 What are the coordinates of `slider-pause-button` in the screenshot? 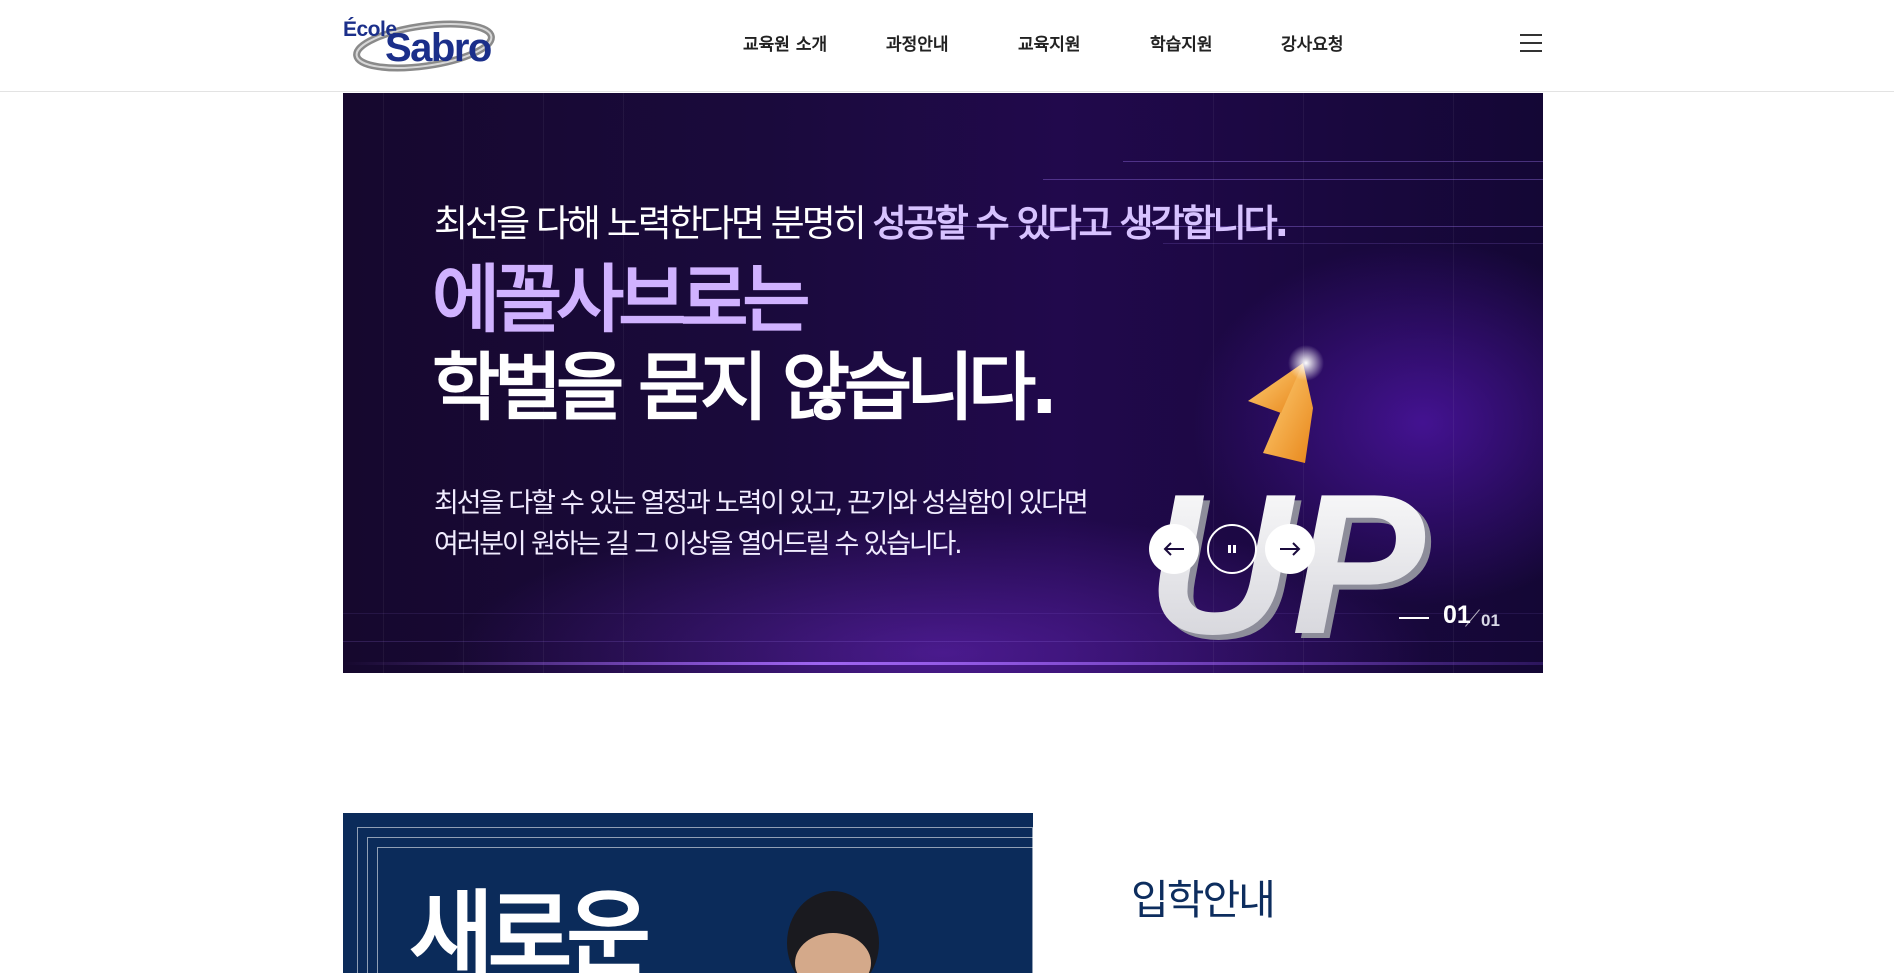 It's located at (1232, 549).